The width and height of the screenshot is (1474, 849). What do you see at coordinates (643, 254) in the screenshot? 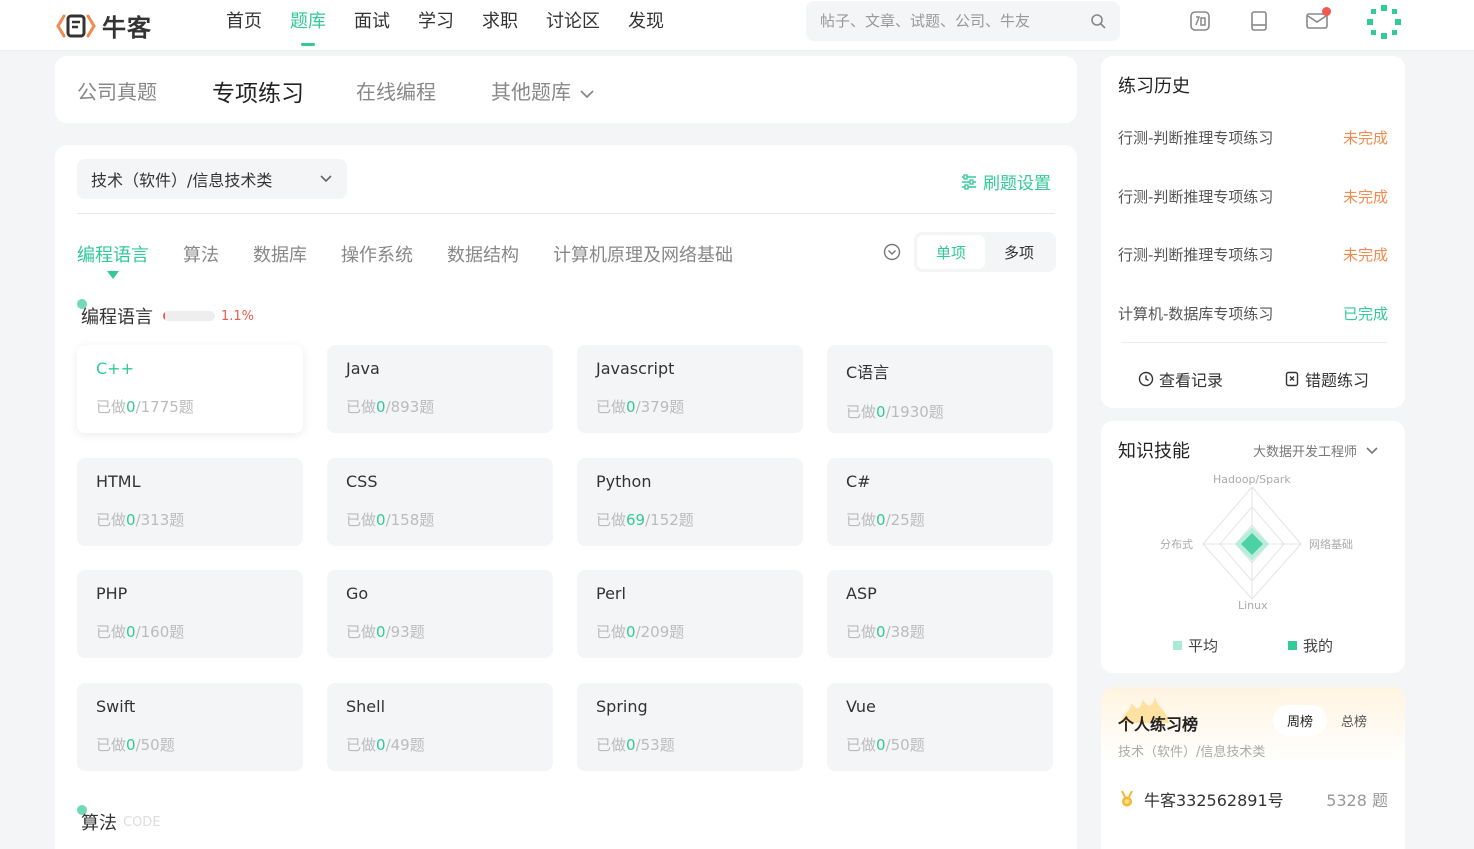
I see `subtab-computer-fundamentals: 计算机原理及网络基础` at bounding box center [643, 254].